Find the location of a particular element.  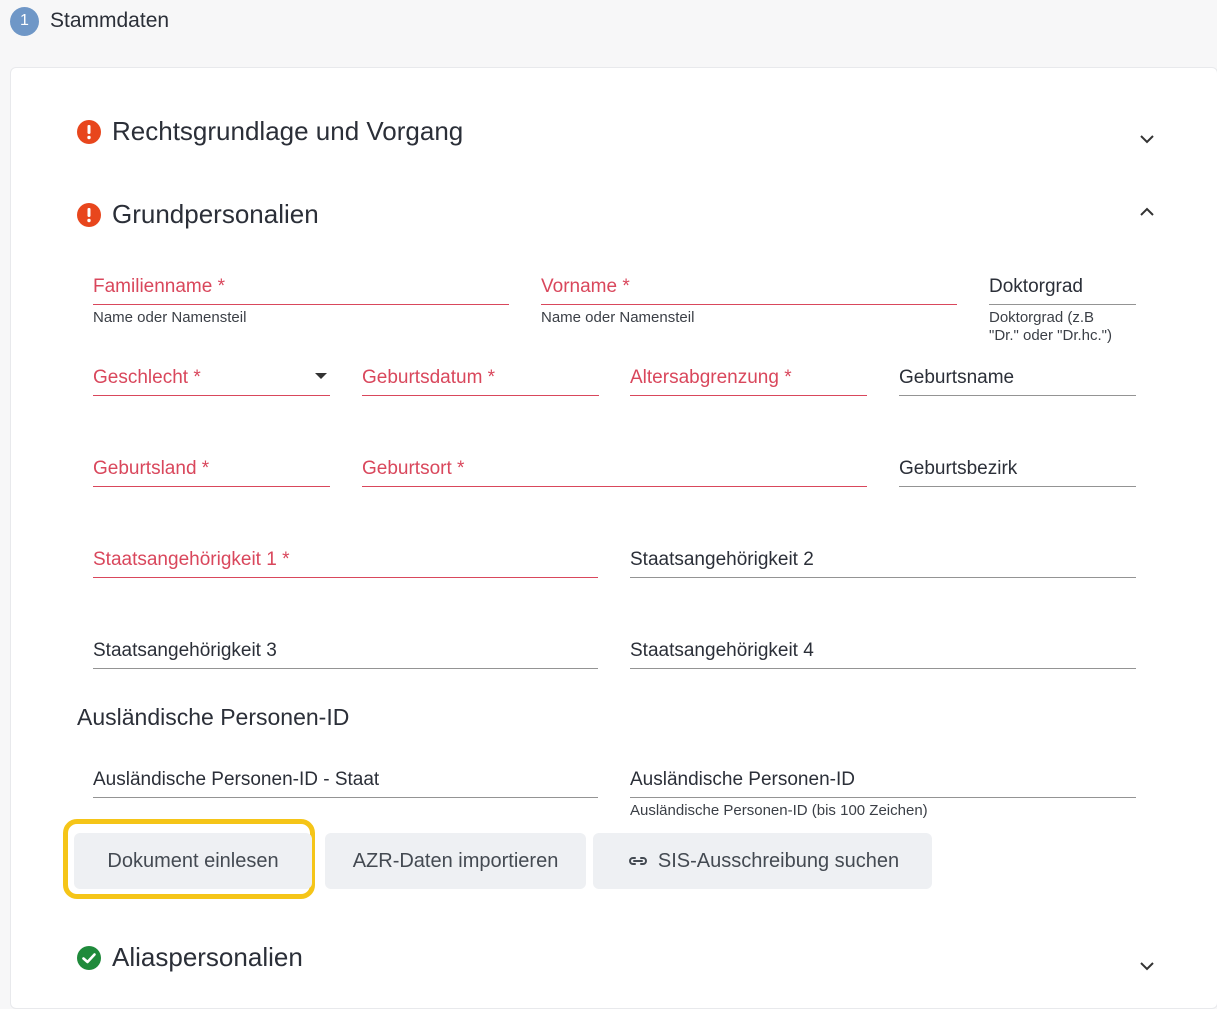

check-icon is located at coordinates (89, 957).